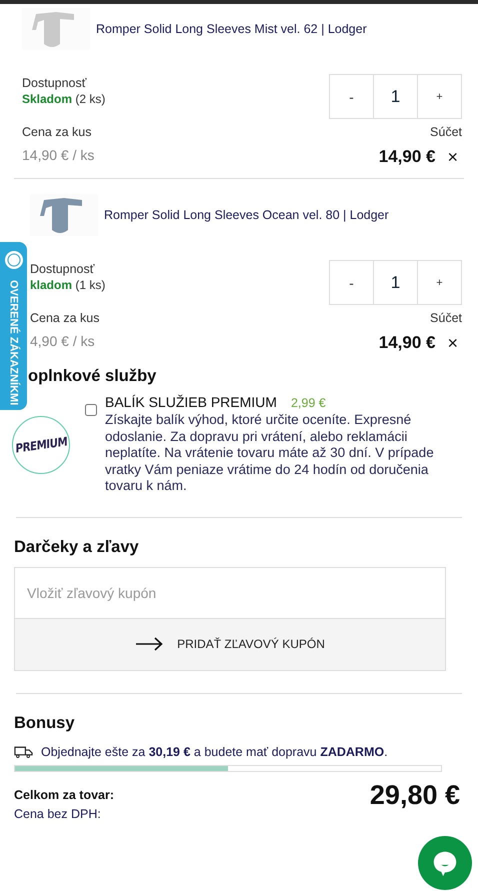  Describe the element at coordinates (91, 410) in the screenshot. I see `service-checkbox` at that location.